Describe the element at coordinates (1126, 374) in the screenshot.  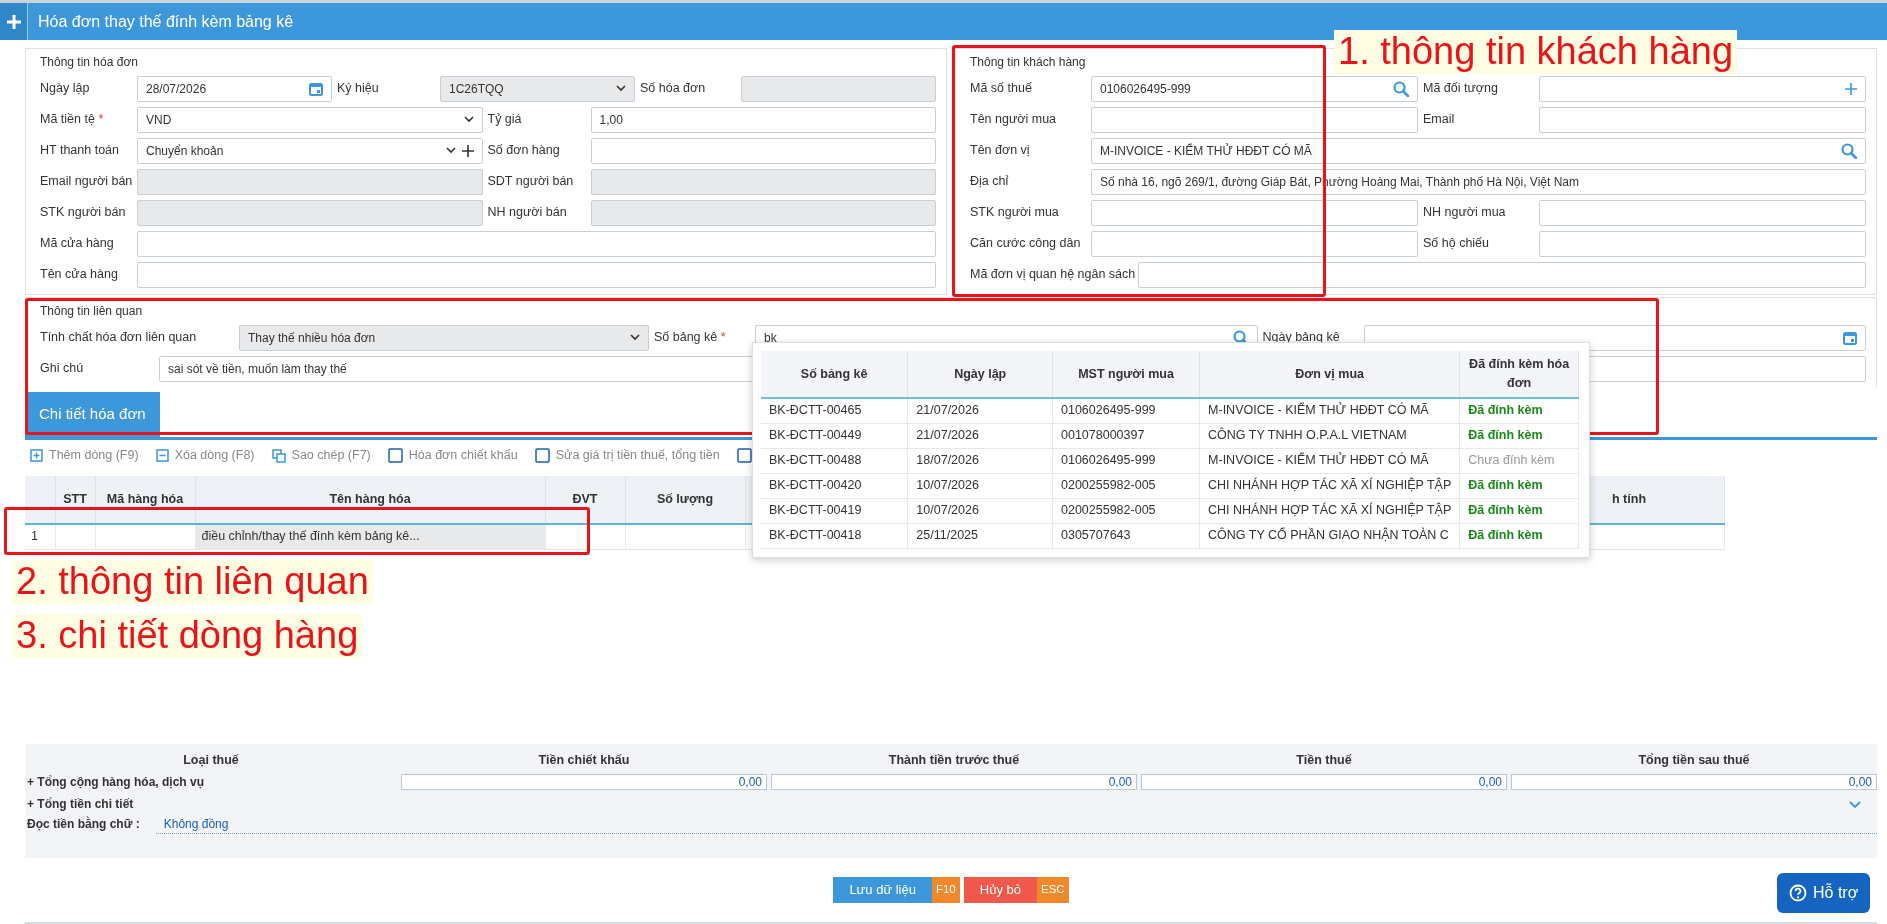
I see `column-header: MST người mua` at that location.